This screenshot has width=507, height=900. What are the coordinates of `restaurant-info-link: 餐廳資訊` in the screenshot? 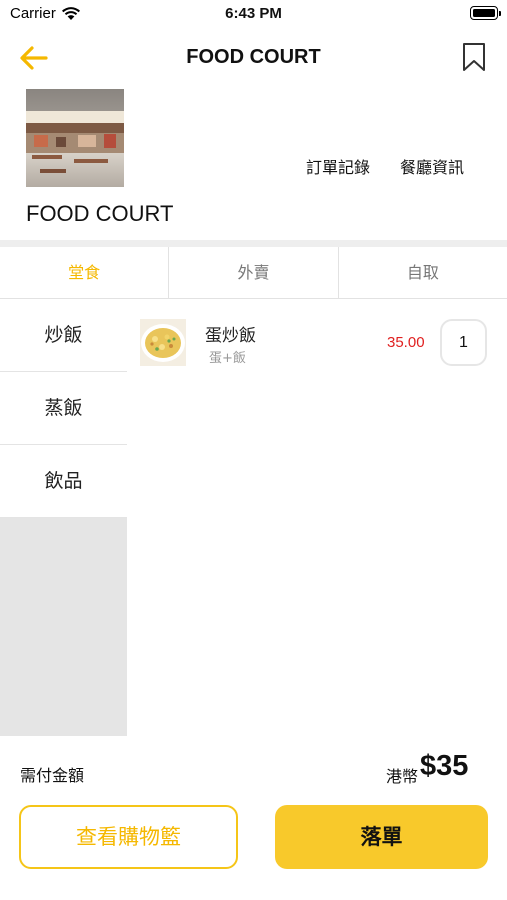 It's located at (432, 166).